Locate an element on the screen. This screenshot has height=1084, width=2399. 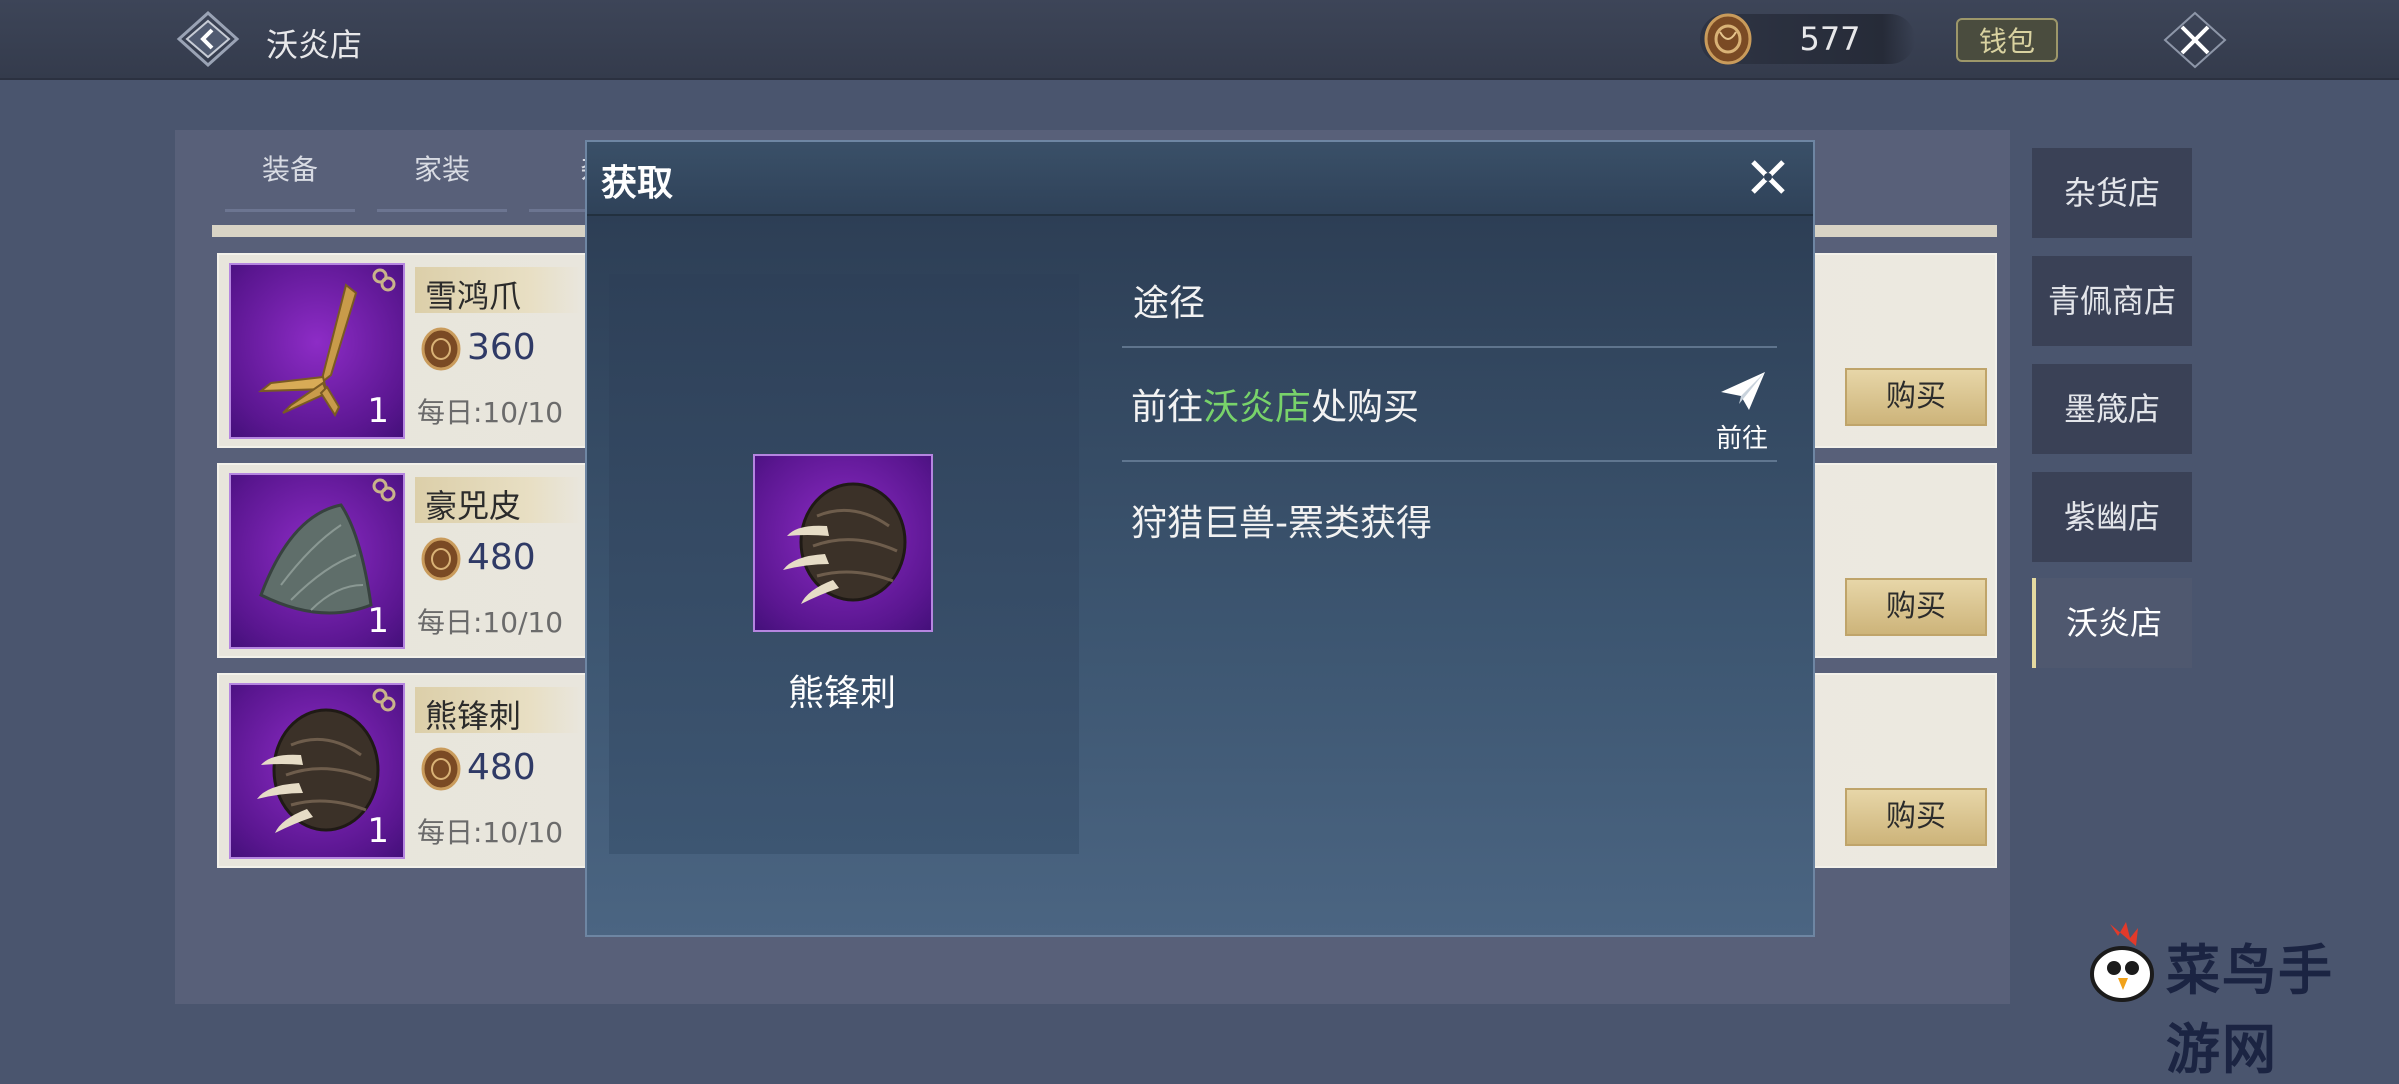
rooster-logo-icon is located at coordinates (2122, 962).